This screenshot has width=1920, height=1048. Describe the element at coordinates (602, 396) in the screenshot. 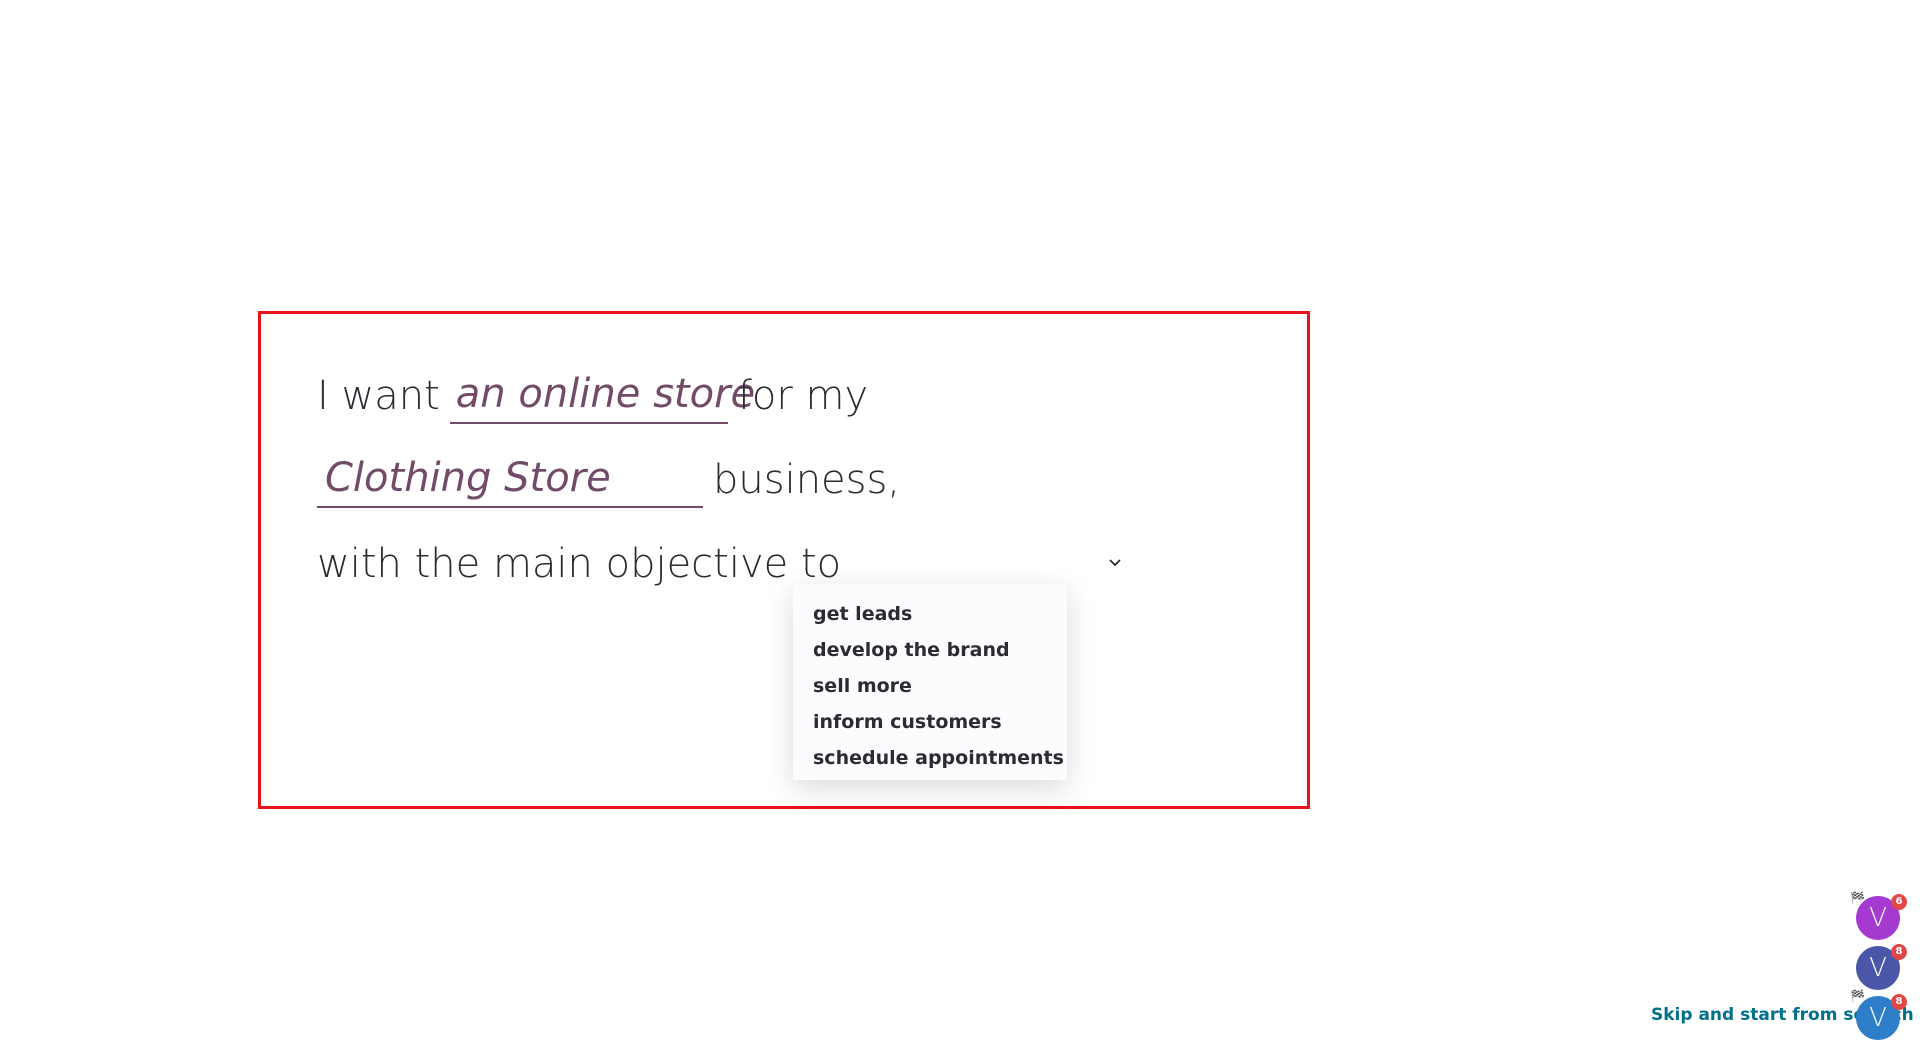

I see `website-type-input: an online store` at that location.